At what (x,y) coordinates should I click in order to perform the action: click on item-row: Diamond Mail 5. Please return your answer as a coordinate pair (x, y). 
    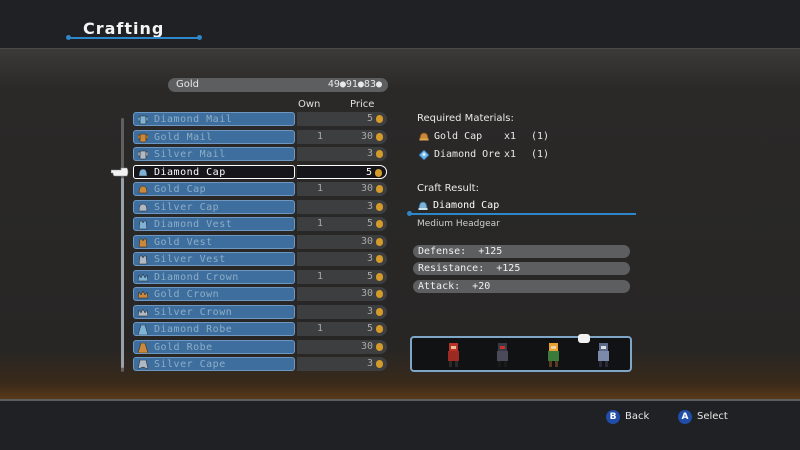
    Looking at the image, I should click on (261, 120).